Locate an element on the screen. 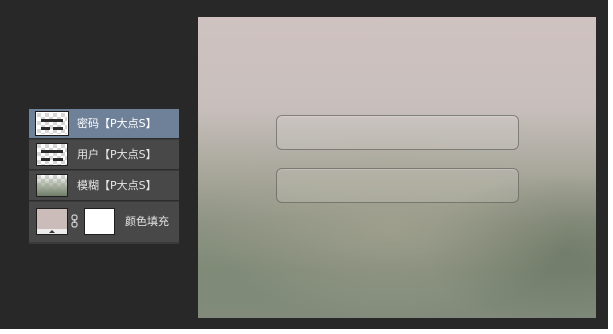  layers-panel: 密码【P大点S】 用户【P大点S】 模糊【P大点S】 颜色填充 is located at coordinates (104, 176).